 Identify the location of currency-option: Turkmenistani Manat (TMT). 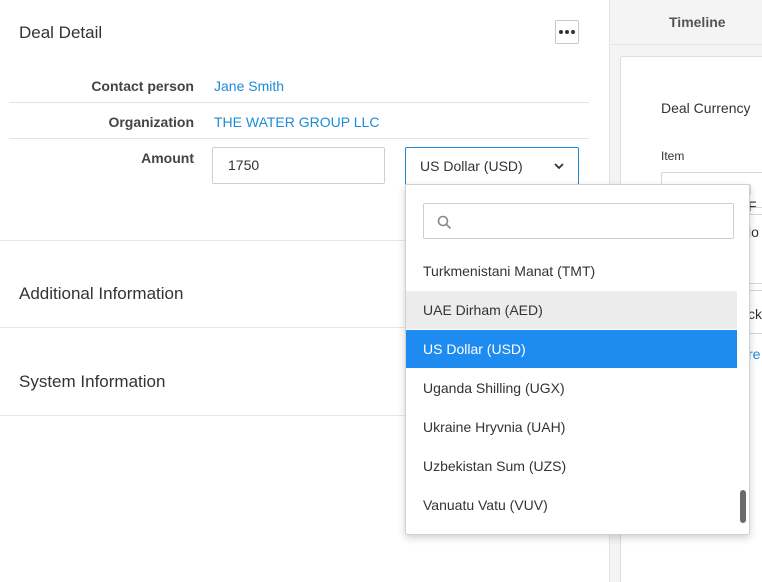
(571, 271).